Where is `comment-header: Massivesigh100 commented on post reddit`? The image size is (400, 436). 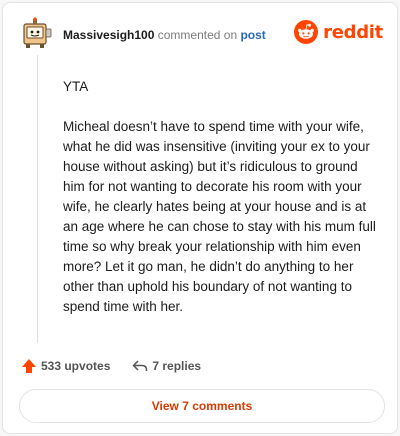 comment-header: Massivesigh100 commented on post reddit is located at coordinates (202, 37).